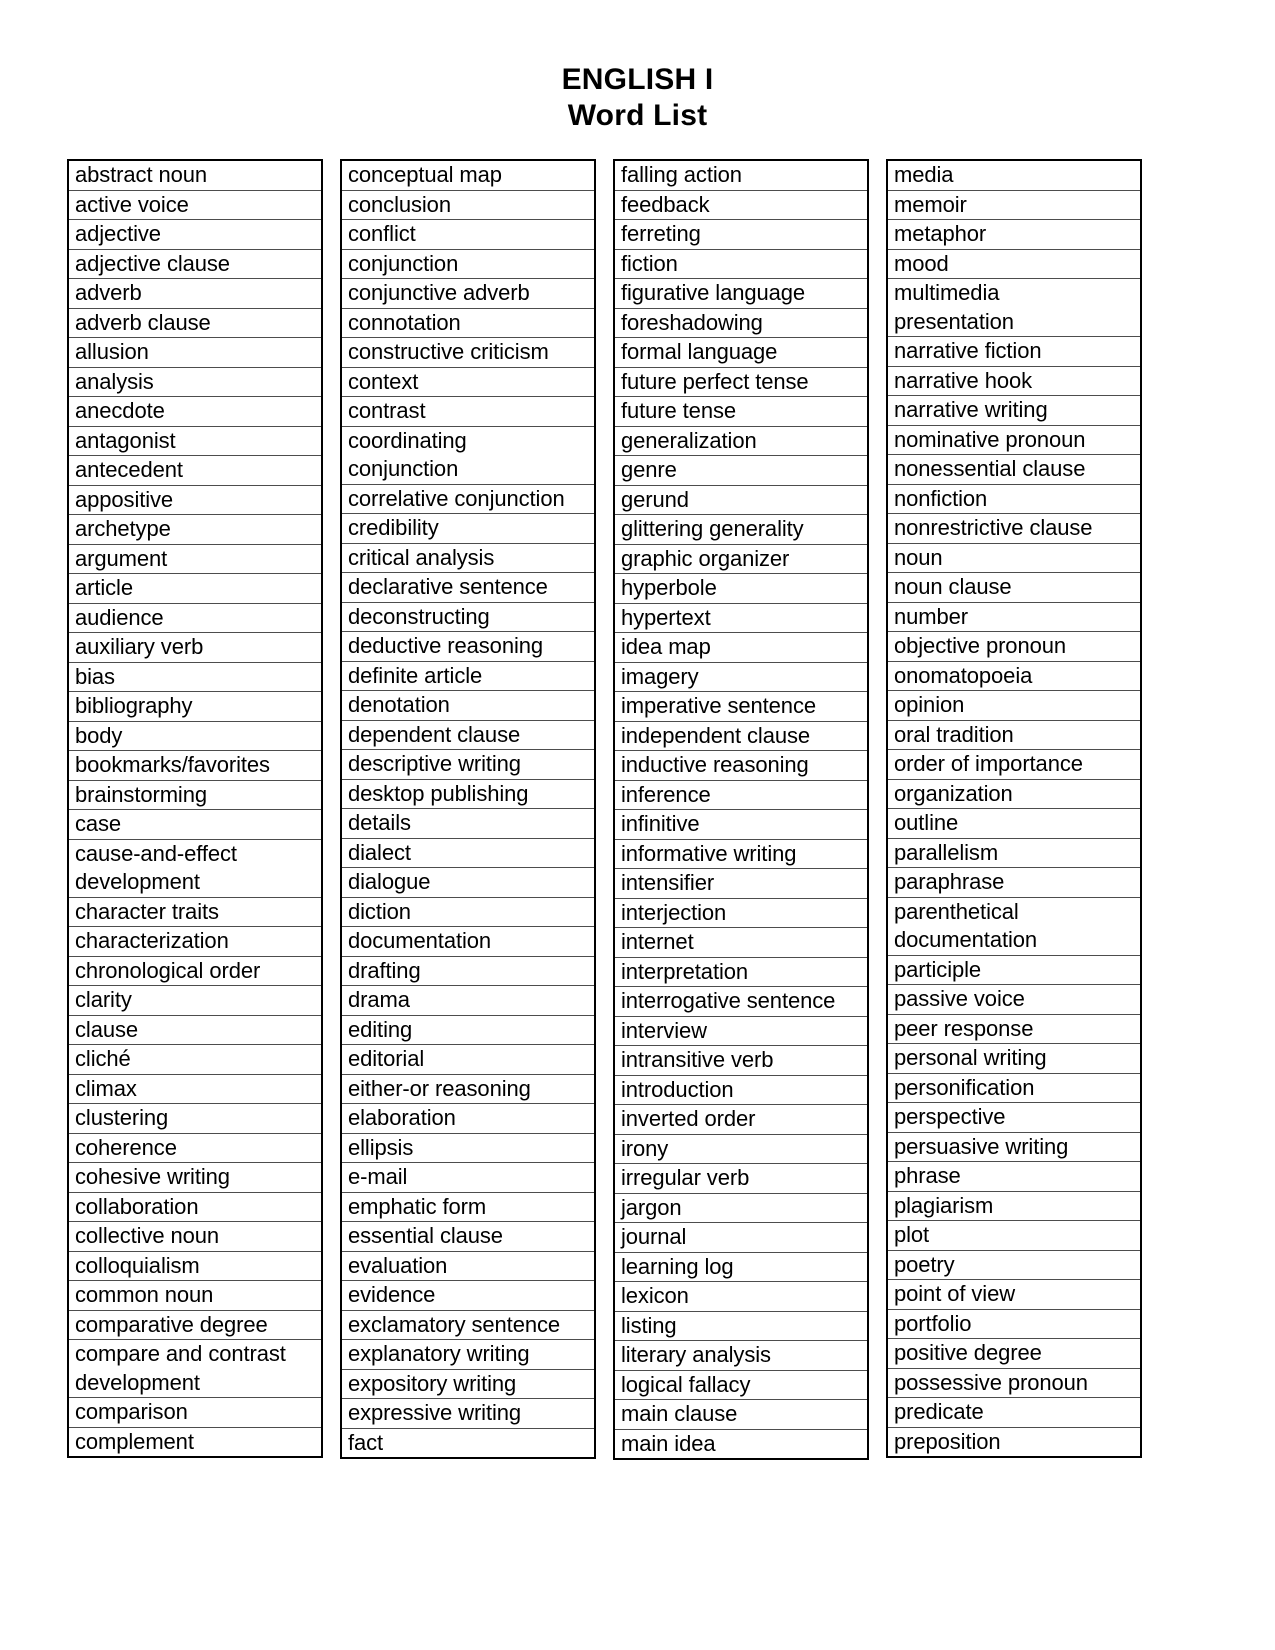 The image size is (1275, 1650). Describe the element at coordinates (947, 1441) in the screenshot. I see `word-cell: preposition` at that location.